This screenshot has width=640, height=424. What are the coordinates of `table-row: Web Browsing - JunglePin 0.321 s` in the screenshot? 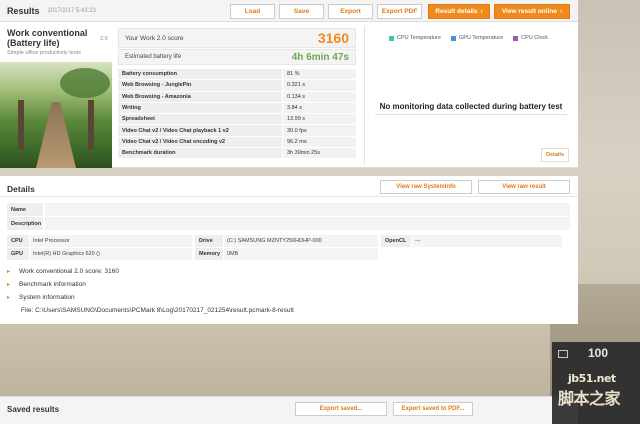 It's located at (237, 86).